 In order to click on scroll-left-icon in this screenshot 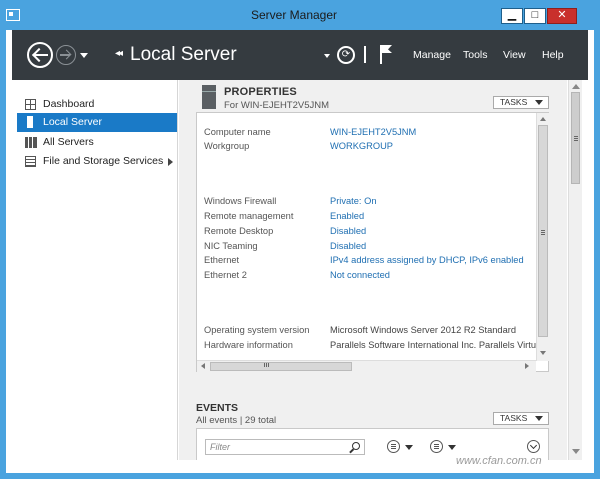, I will do `click(203, 366)`.